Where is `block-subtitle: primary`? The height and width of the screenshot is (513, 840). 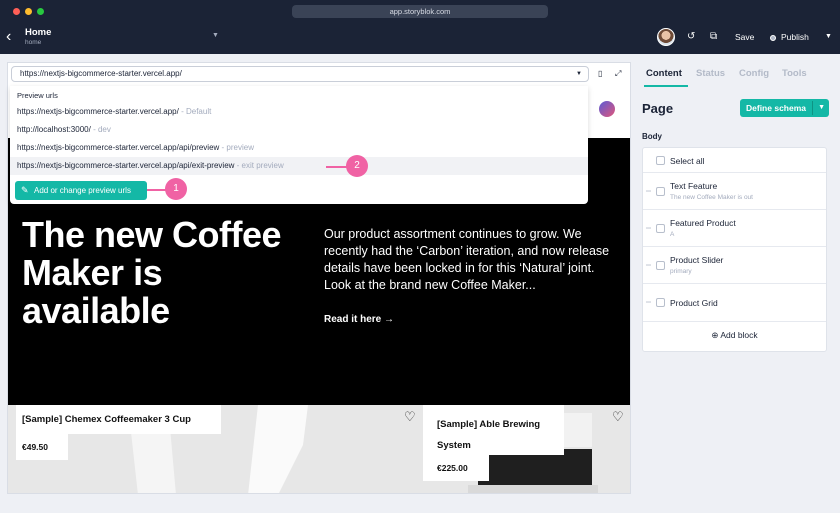
block-subtitle: primary is located at coordinates (681, 271).